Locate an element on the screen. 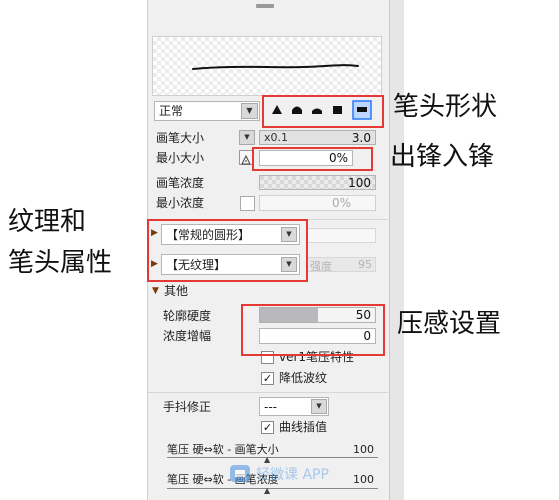 The image size is (559, 500). brush-stroke-preview is located at coordinates (267, 66).